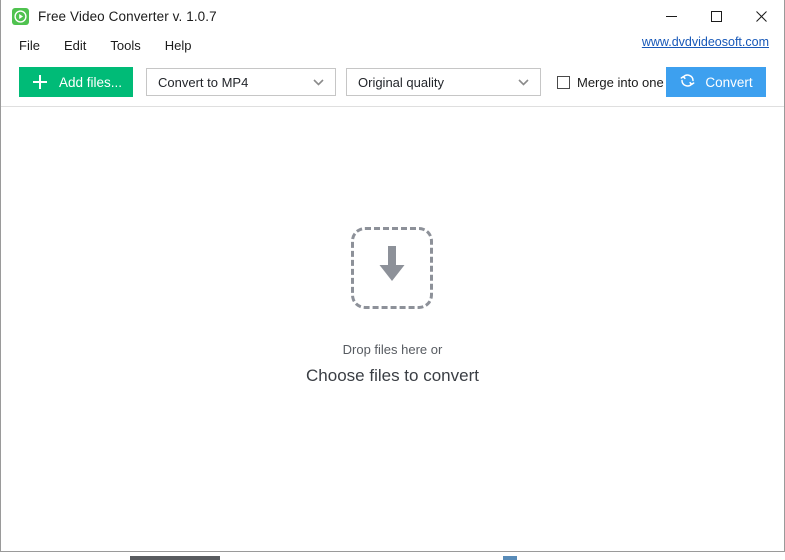  What do you see at coordinates (392, 376) in the screenshot?
I see `drop-zone-action: Choose files to convert` at bounding box center [392, 376].